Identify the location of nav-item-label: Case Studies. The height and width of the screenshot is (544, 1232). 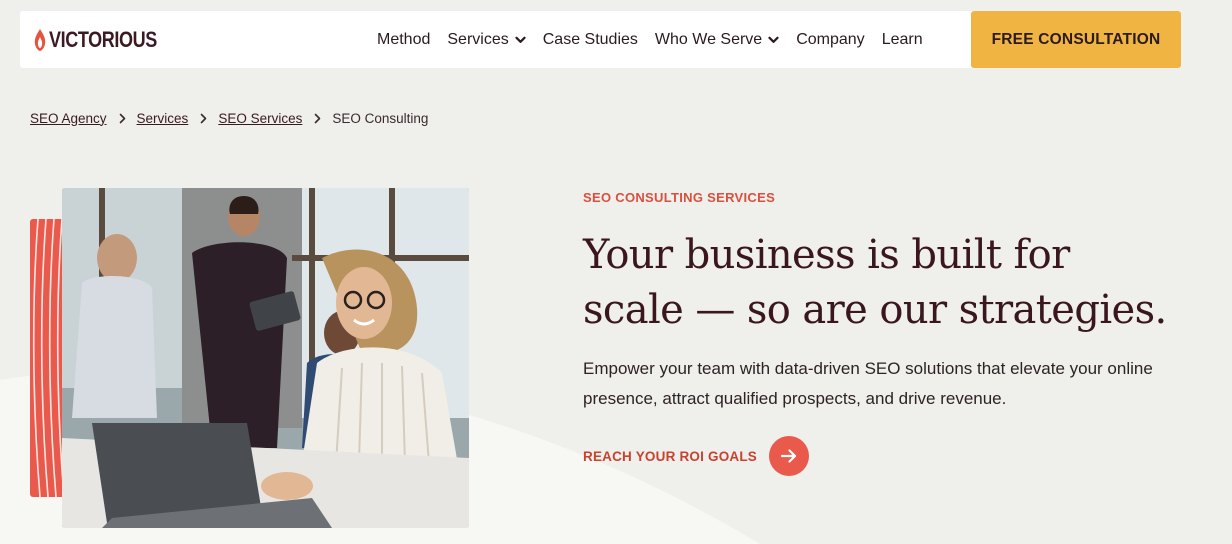
(590, 39).